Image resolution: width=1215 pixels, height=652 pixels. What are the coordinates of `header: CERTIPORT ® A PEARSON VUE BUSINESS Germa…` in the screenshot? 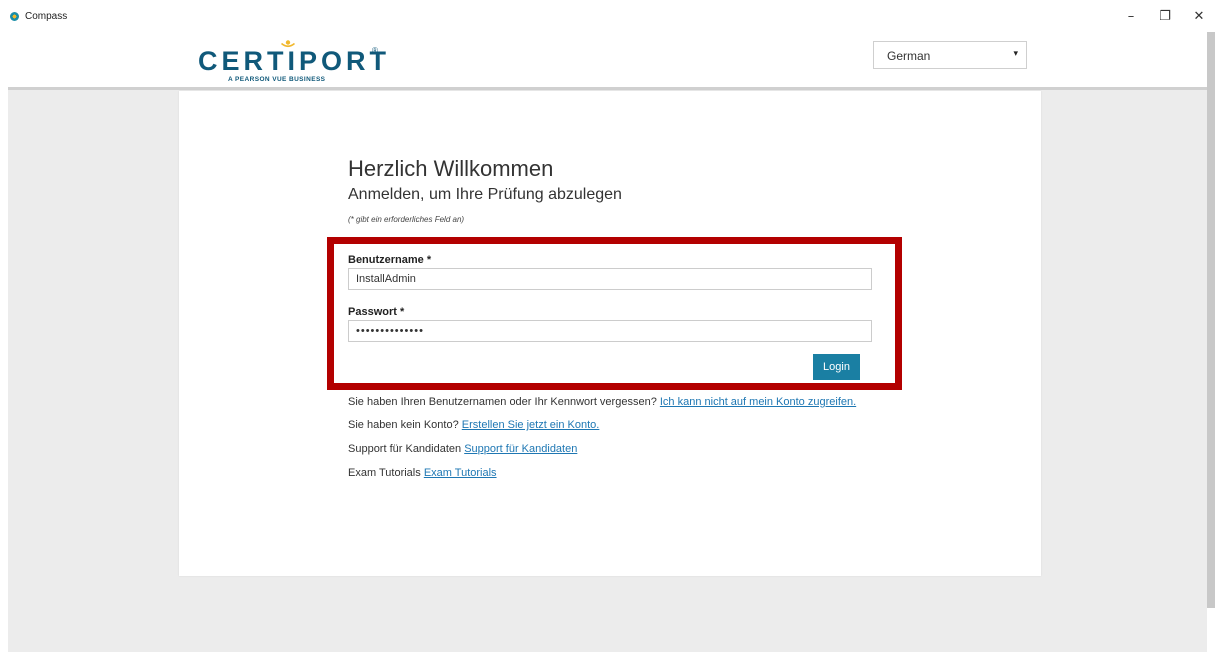 It's located at (607, 60).